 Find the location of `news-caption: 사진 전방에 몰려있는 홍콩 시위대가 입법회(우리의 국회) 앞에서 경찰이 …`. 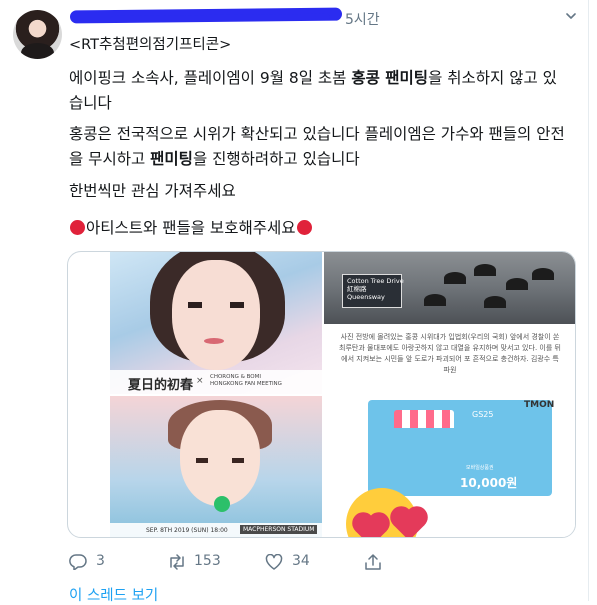

news-caption: 사진 전방에 몰려있는 홍콩 시위대가 입법회(우리의 국회) 앞에서 경찰이 … is located at coordinates (450, 353).